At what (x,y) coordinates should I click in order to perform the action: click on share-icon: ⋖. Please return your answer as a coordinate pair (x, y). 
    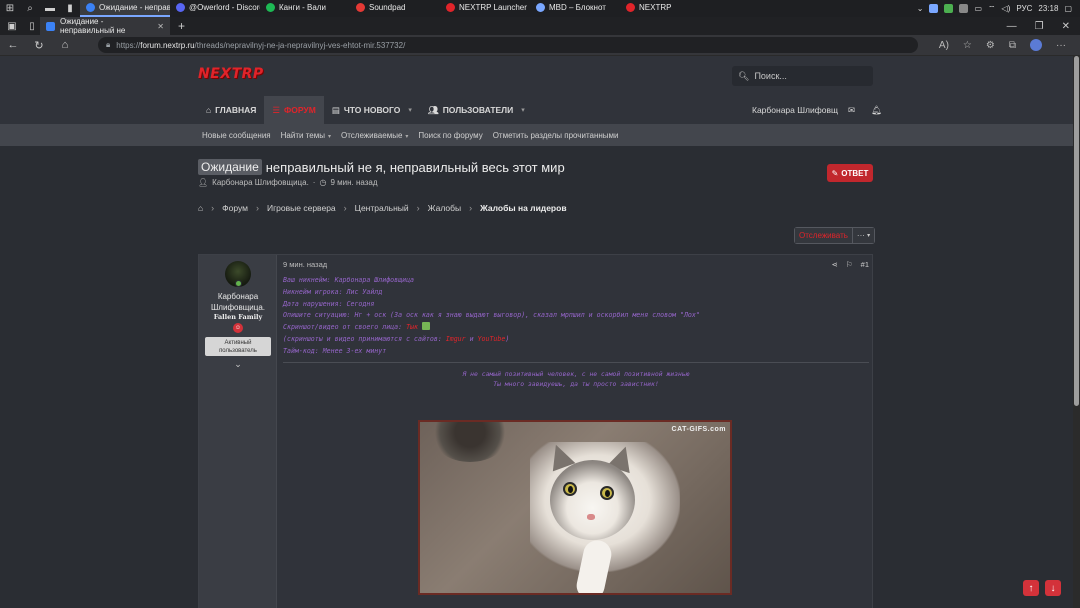
    Looking at the image, I should click on (835, 264).